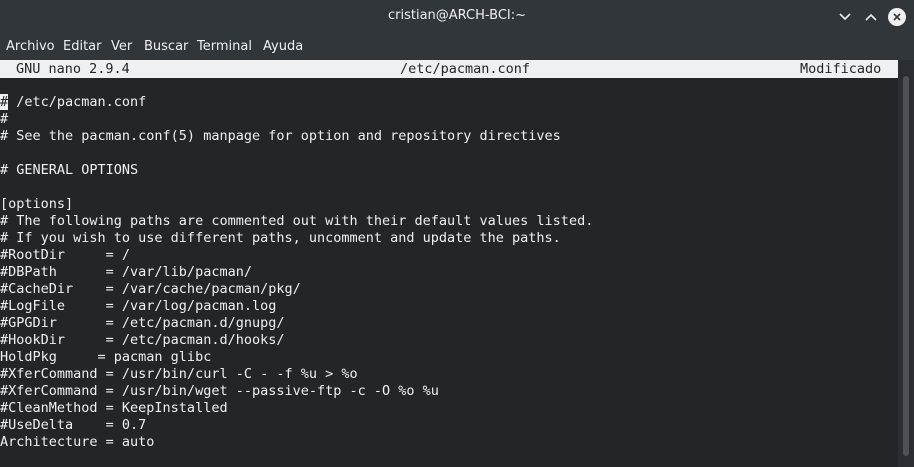  I want to click on file-line: #, so click(4, 119).